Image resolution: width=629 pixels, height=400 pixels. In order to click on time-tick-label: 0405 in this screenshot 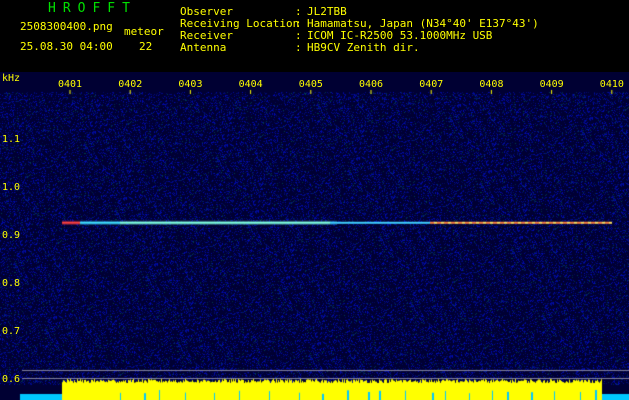, I will do `click(310, 84)`.